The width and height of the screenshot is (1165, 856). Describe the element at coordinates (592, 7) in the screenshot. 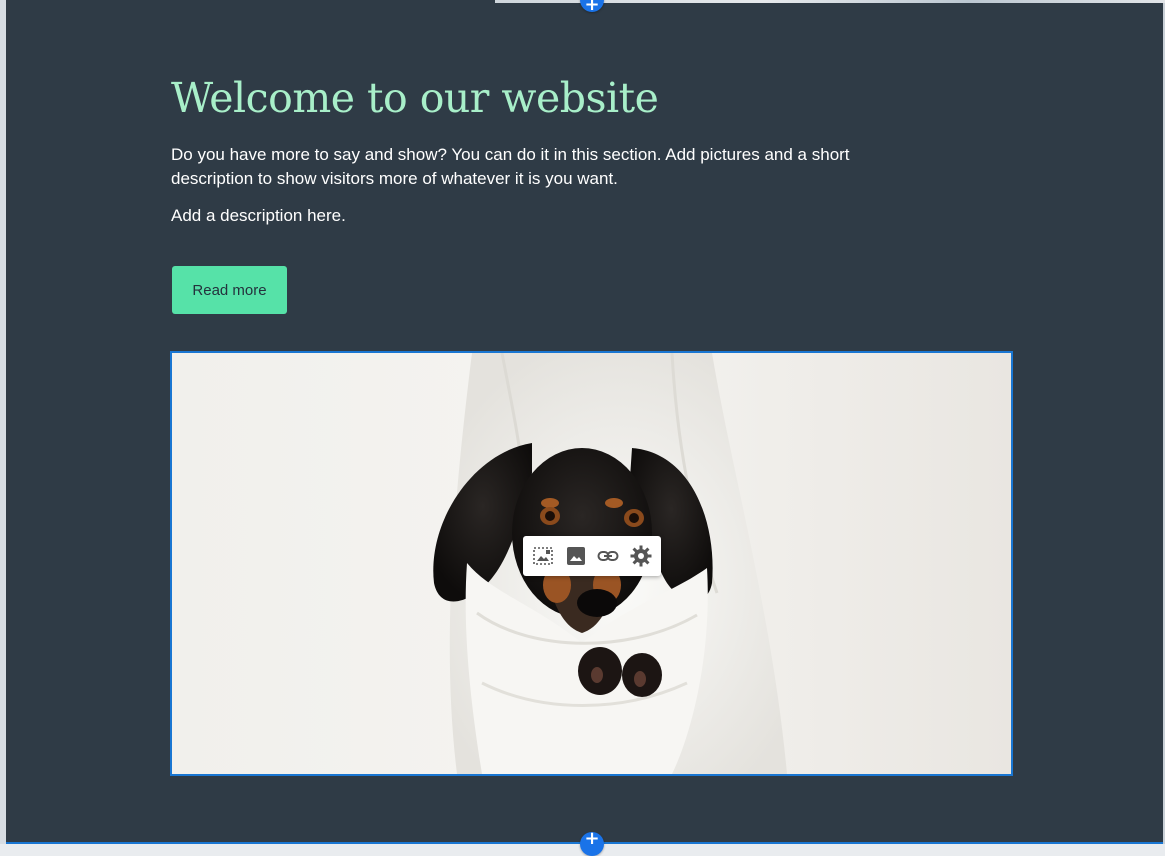

I see `add-section-top-button: +` at that location.